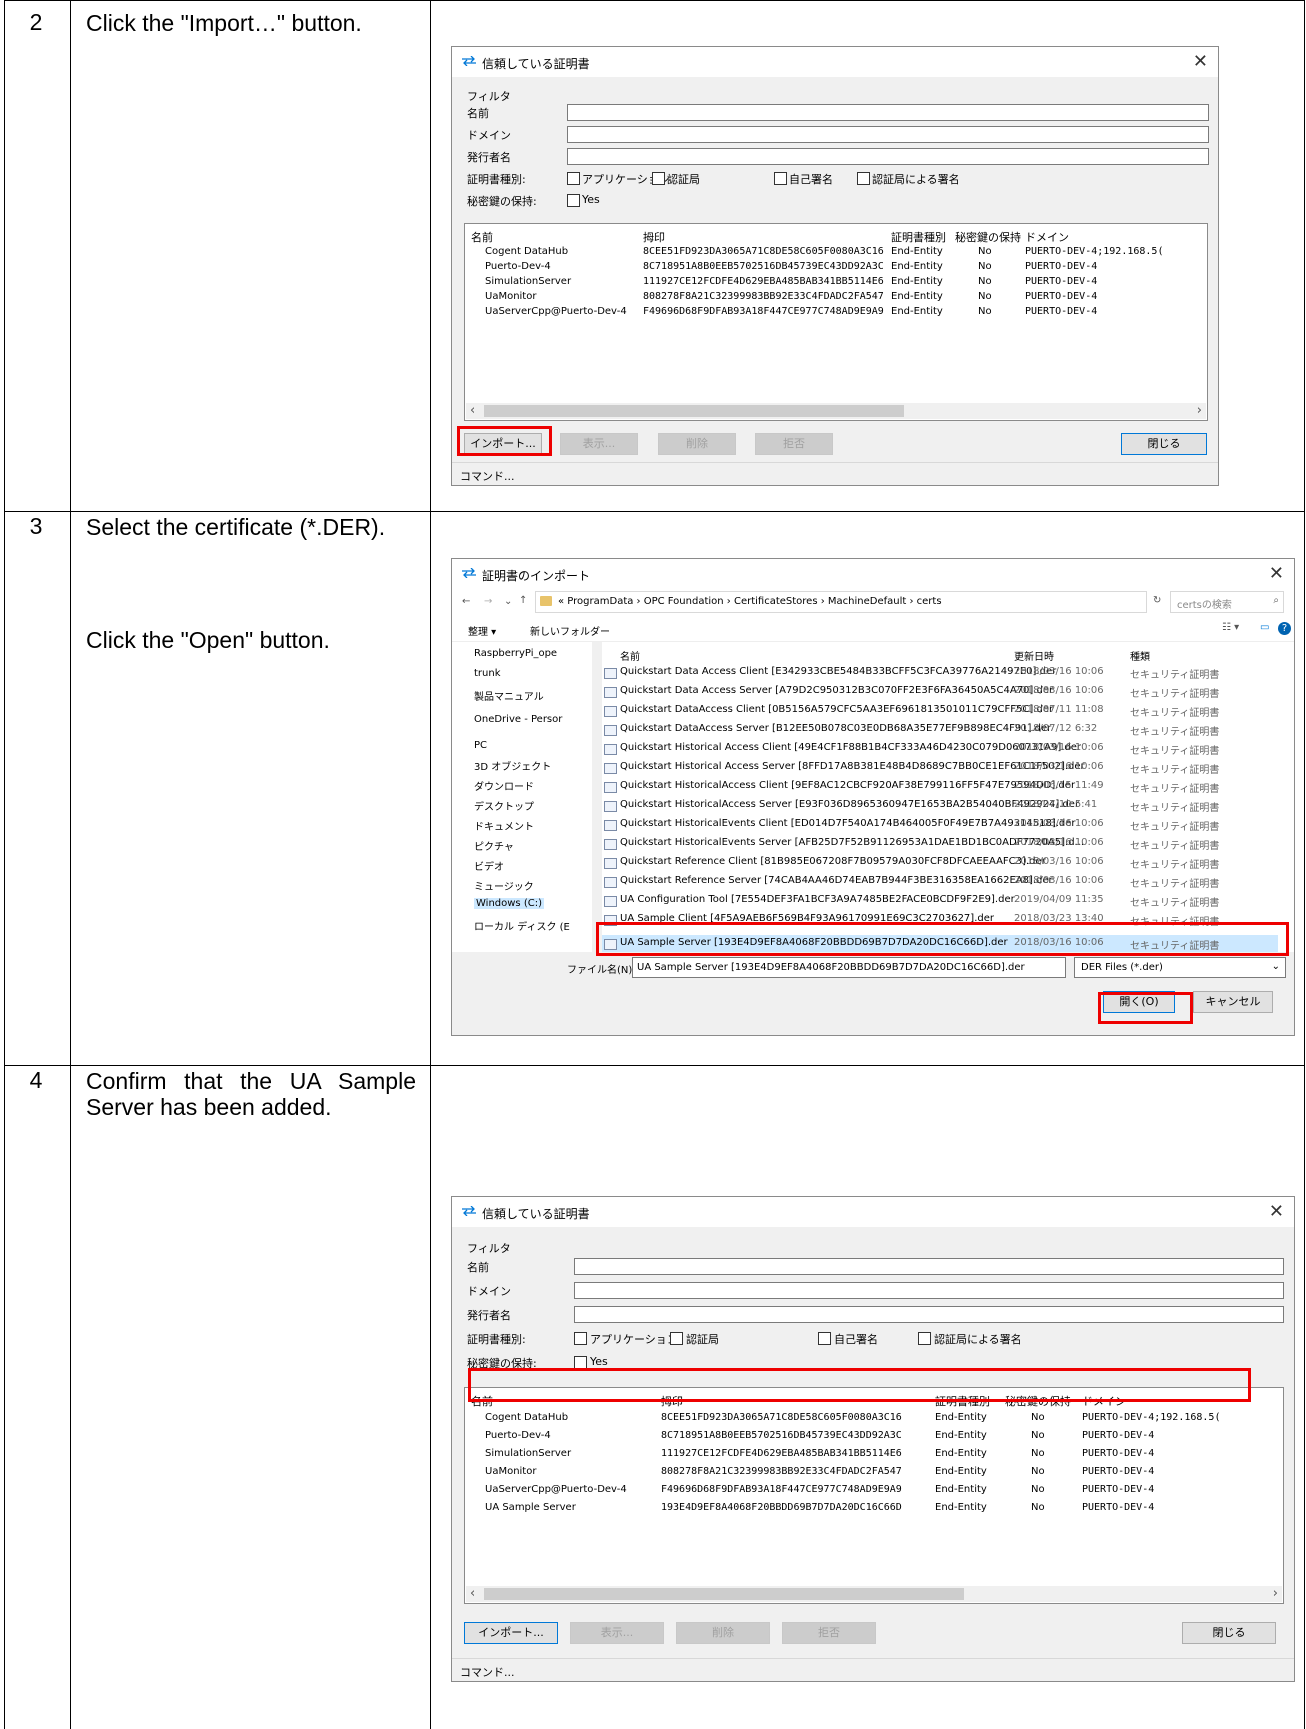 The image size is (1306, 1729). What do you see at coordinates (518, 719) in the screenshot?
I see `sidebar-item-onedrive: OneDrive - Persor` at bounding box center [518, 719].